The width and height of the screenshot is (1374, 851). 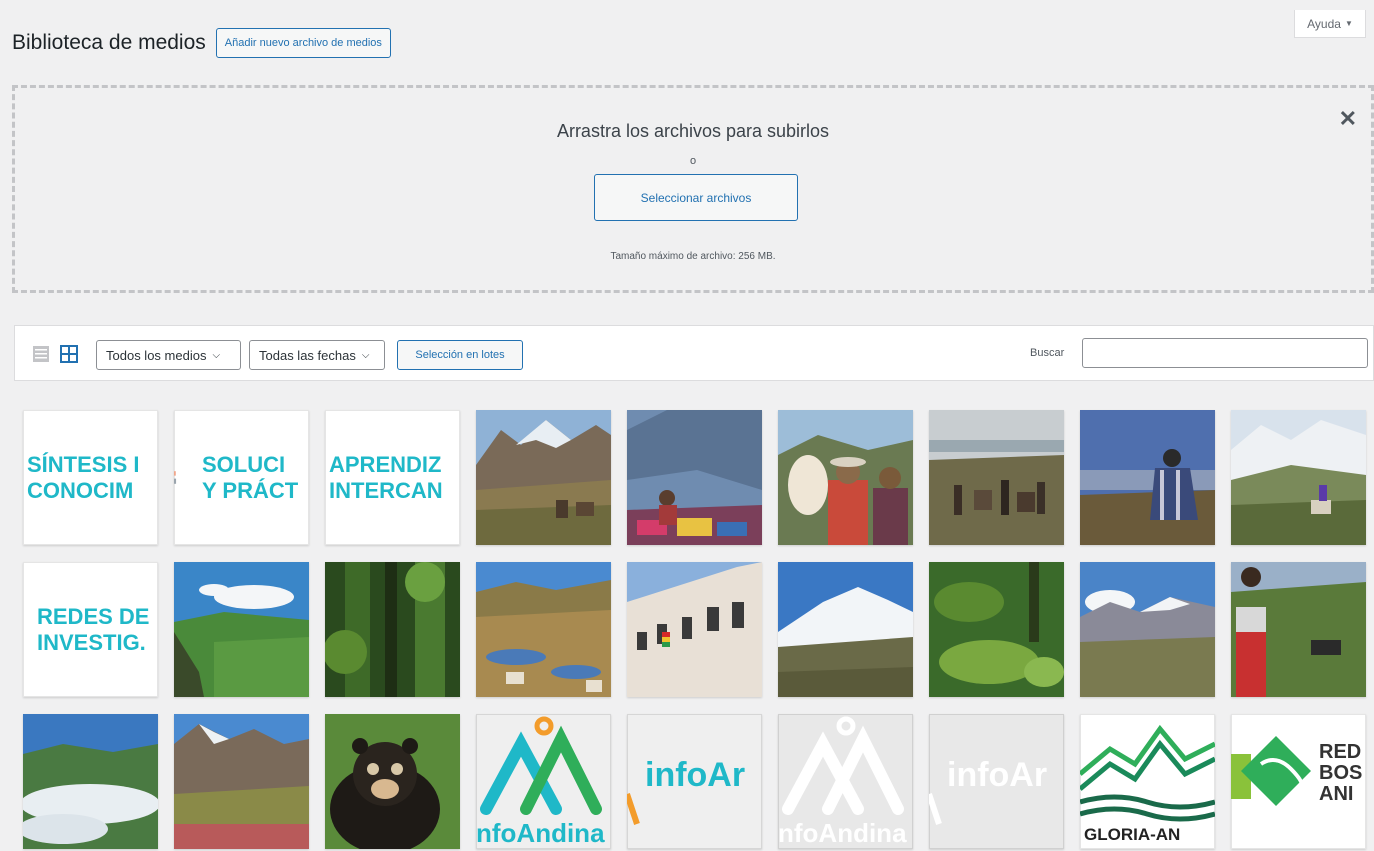 I want to click on page-title: Biblioteca de medios, so click(x=109, y=42).